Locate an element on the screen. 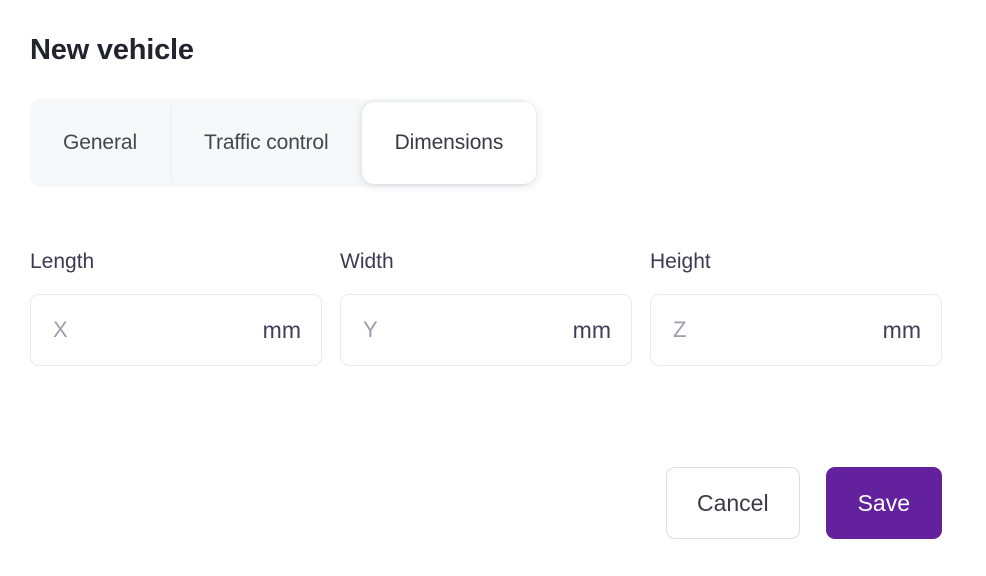 This screenshot has width=986, height=576. height-input is located at coordinates (773, 330).